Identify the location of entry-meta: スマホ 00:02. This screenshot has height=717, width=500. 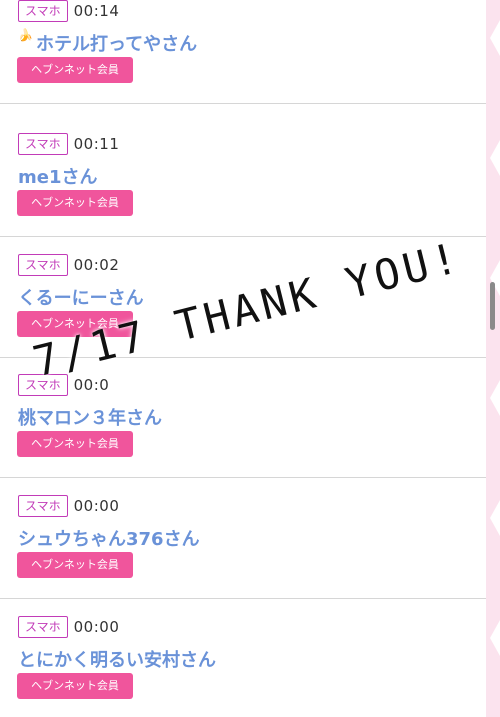
(68, 265).